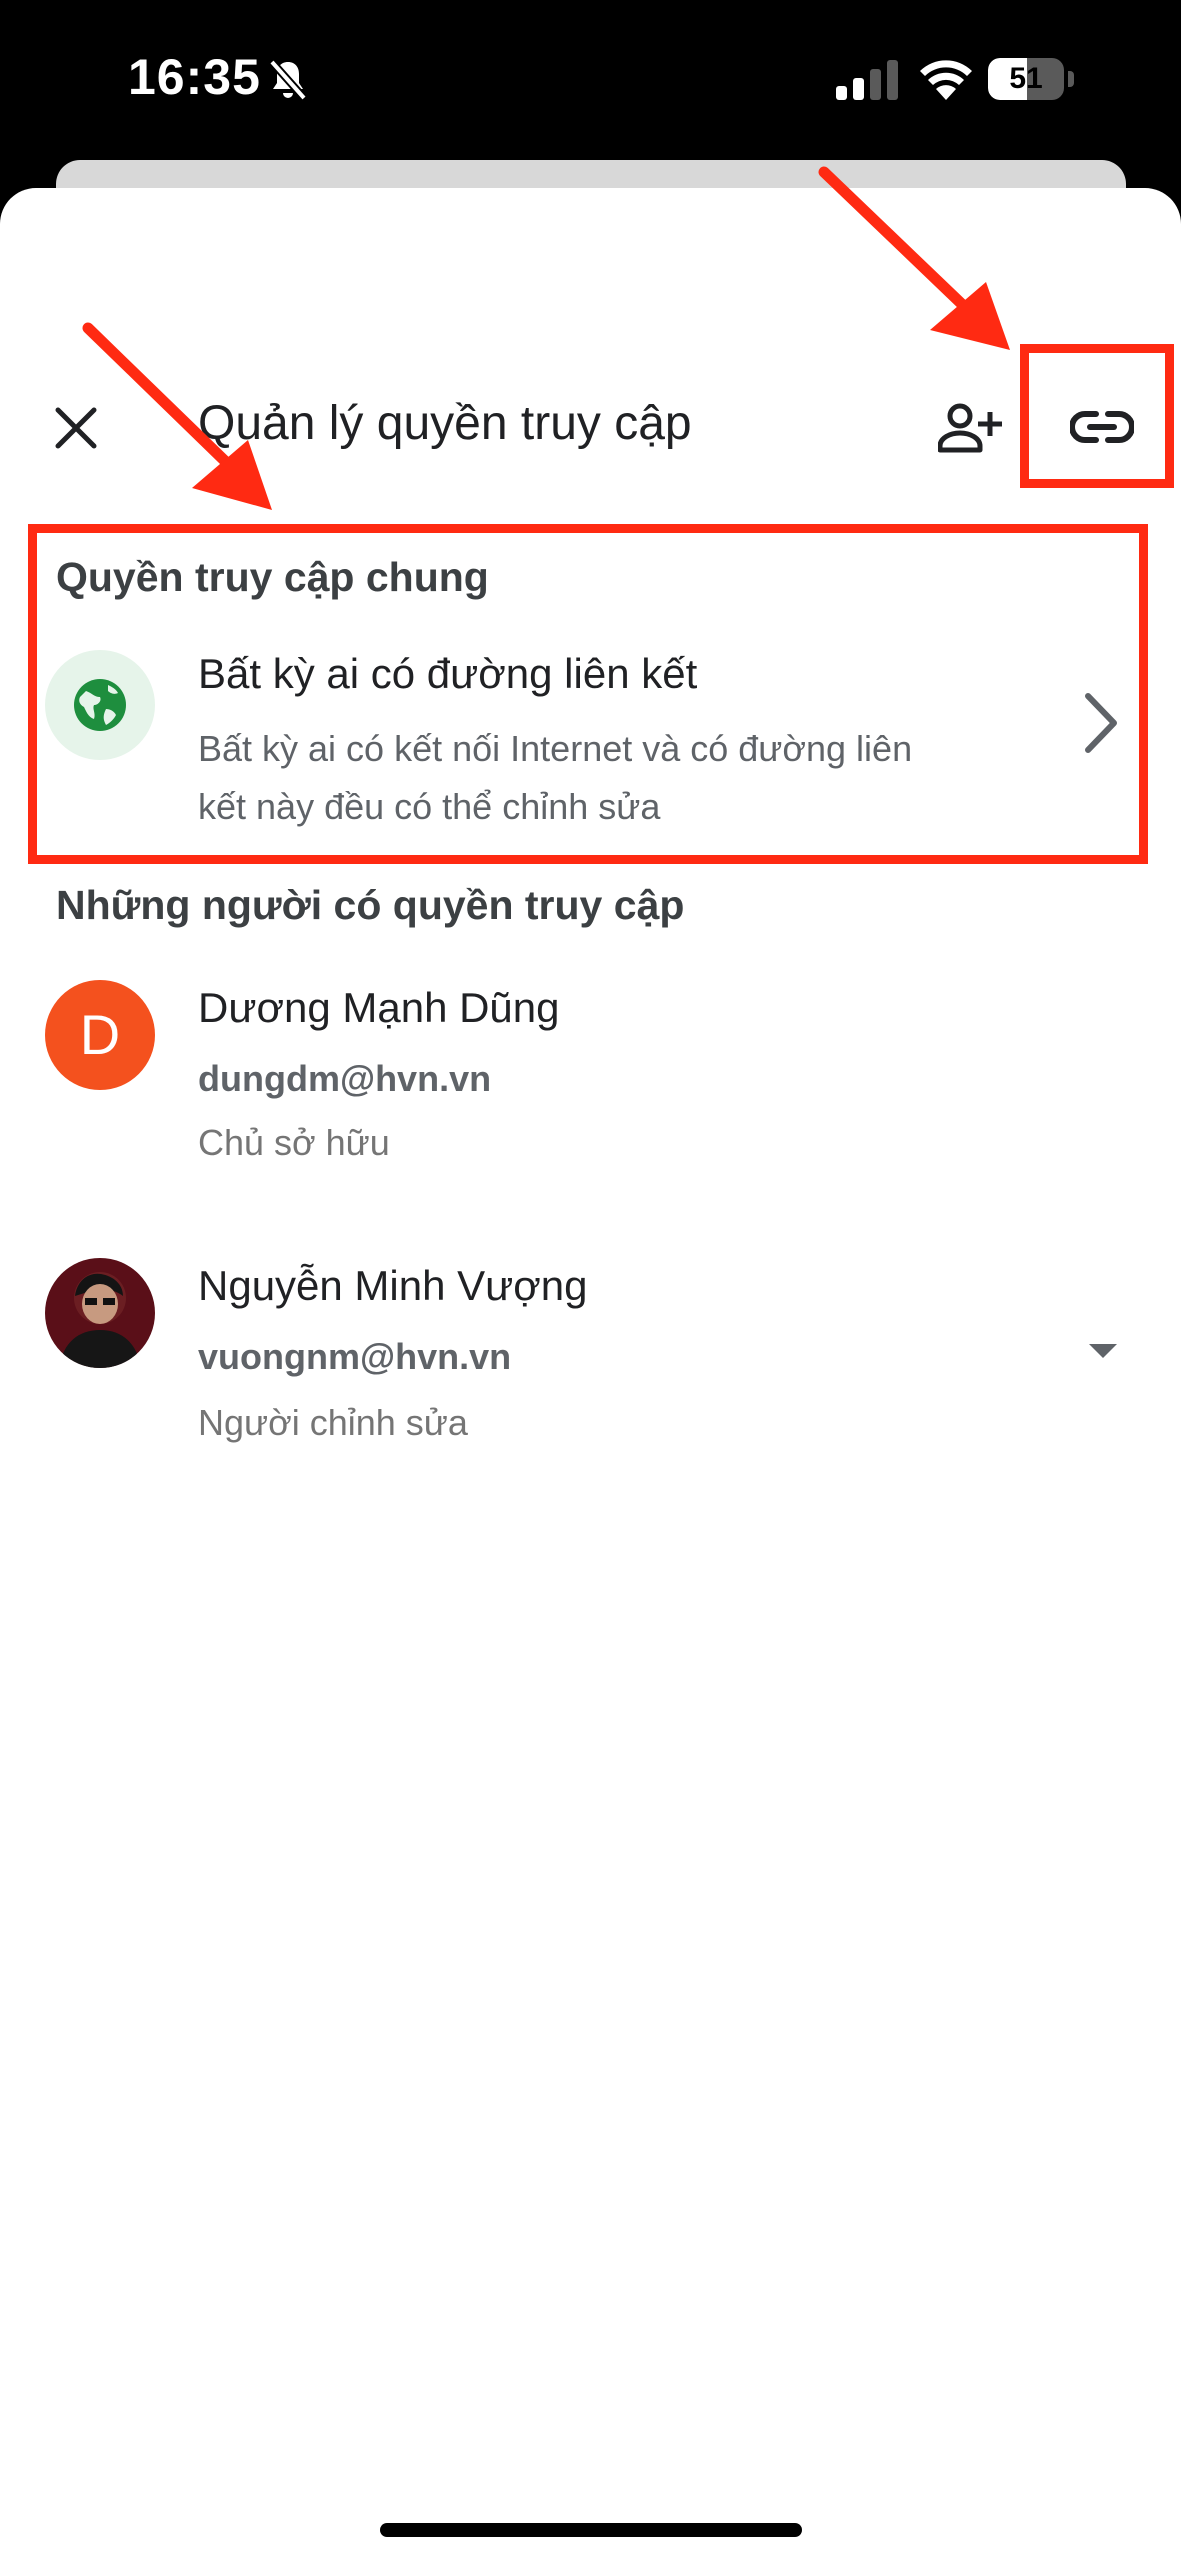  What do you see at coordinates (288, 80) in the screenshot?
I see `bell-slash-icon` at bounding box center [288, 80].